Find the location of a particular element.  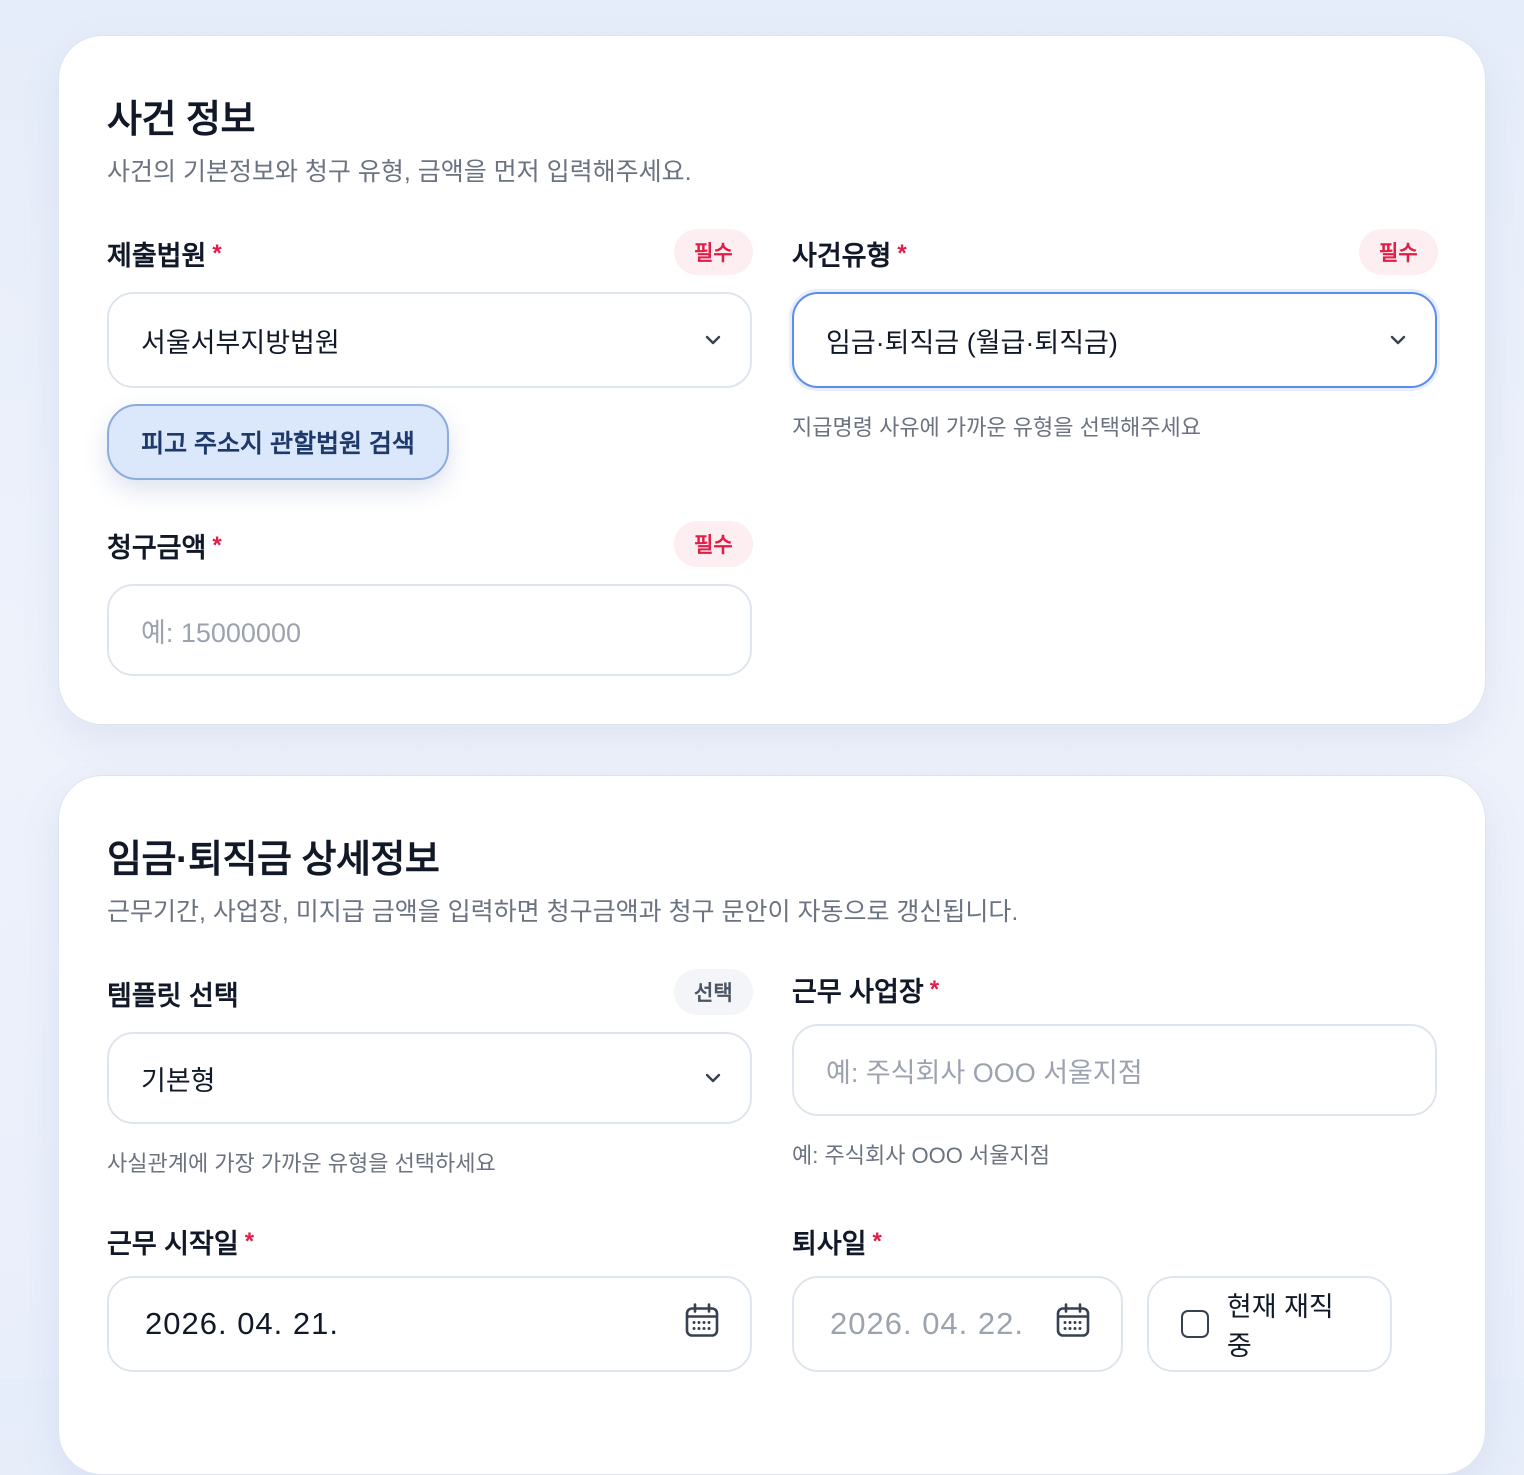

start-date-input: 2026. 04. 21. is located at coordinates (429, 1324).